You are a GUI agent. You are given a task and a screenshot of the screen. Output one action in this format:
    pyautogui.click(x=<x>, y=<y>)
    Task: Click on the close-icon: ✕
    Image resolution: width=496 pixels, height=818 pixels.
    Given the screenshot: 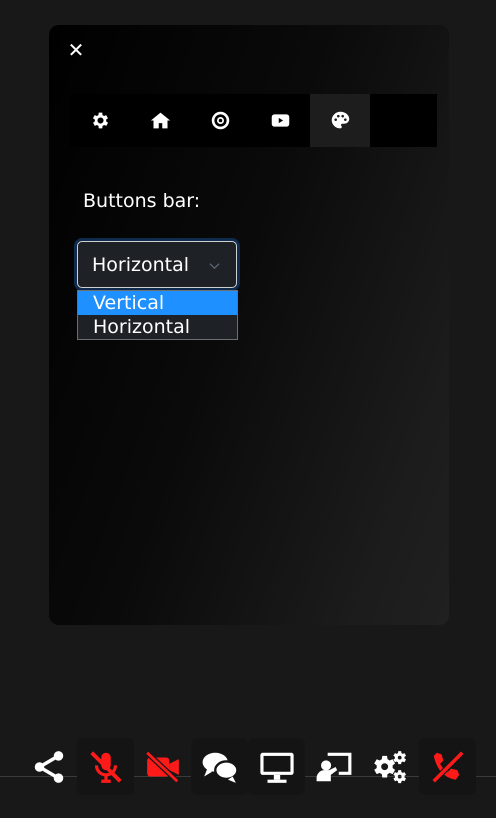 What is the action you would take?
    pyautogui.click(x=76, y=50)
    